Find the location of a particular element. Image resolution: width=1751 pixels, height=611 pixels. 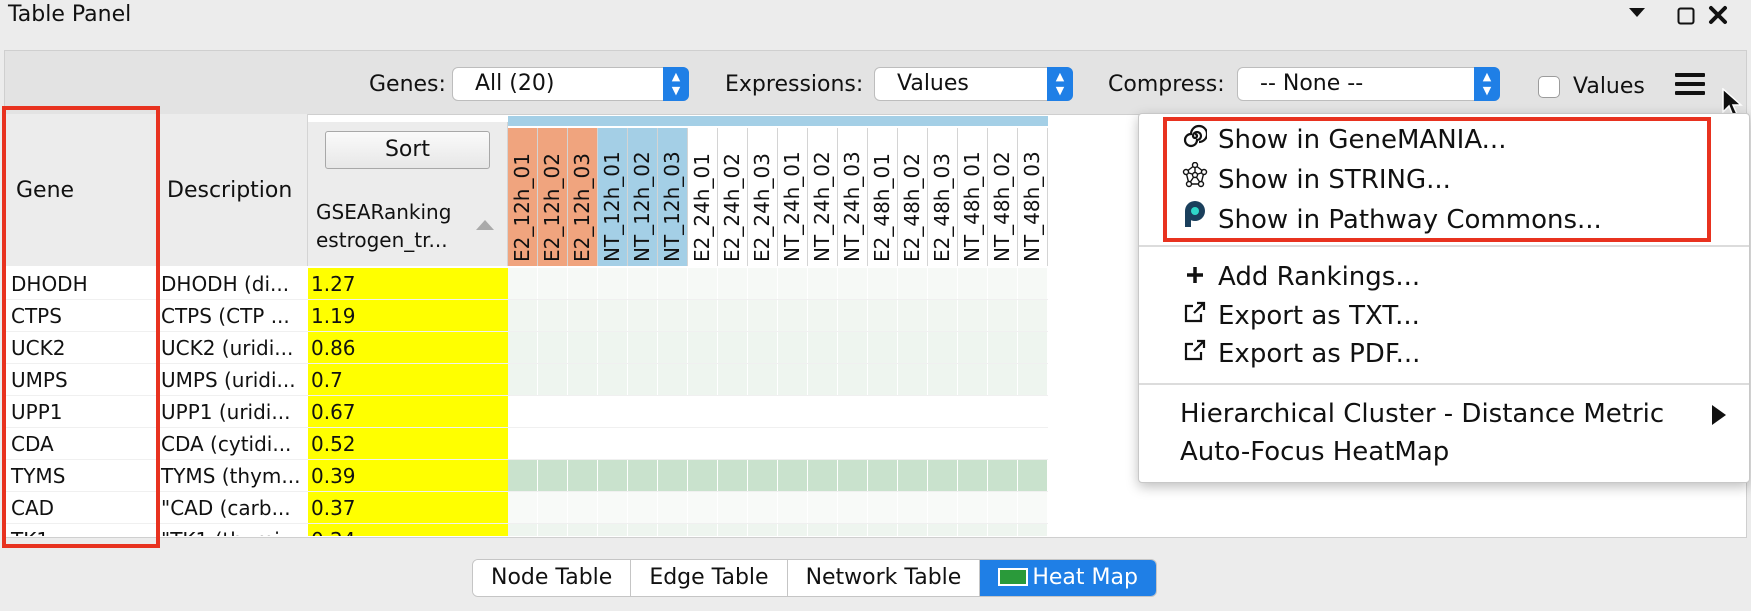

table-row: CTPS CTPS (CTP ... 1.19 is located at coordinates (526, 316).